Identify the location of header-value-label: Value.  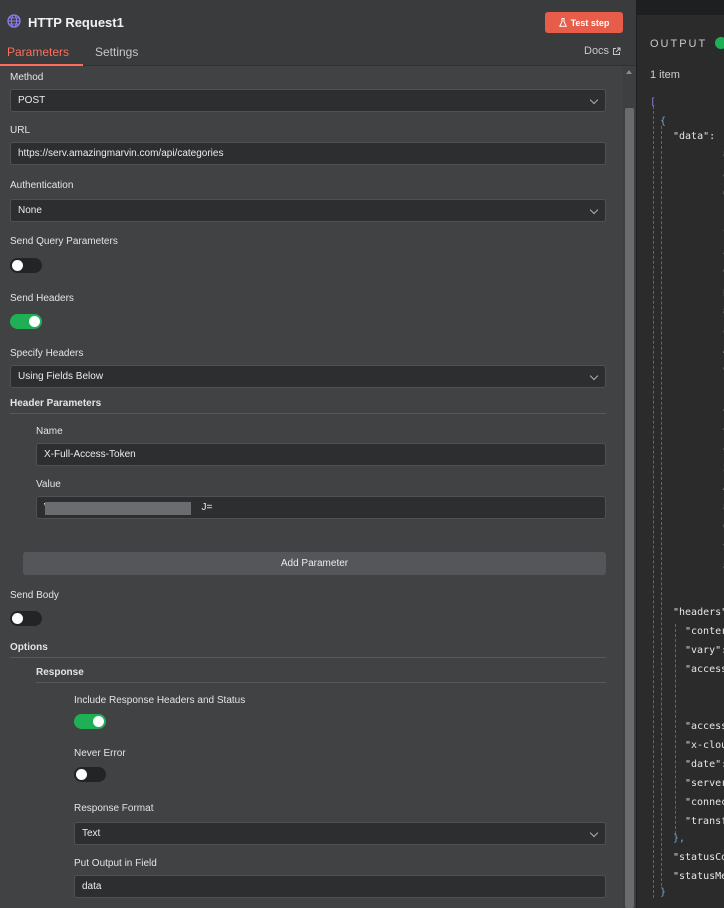
(48, 484).